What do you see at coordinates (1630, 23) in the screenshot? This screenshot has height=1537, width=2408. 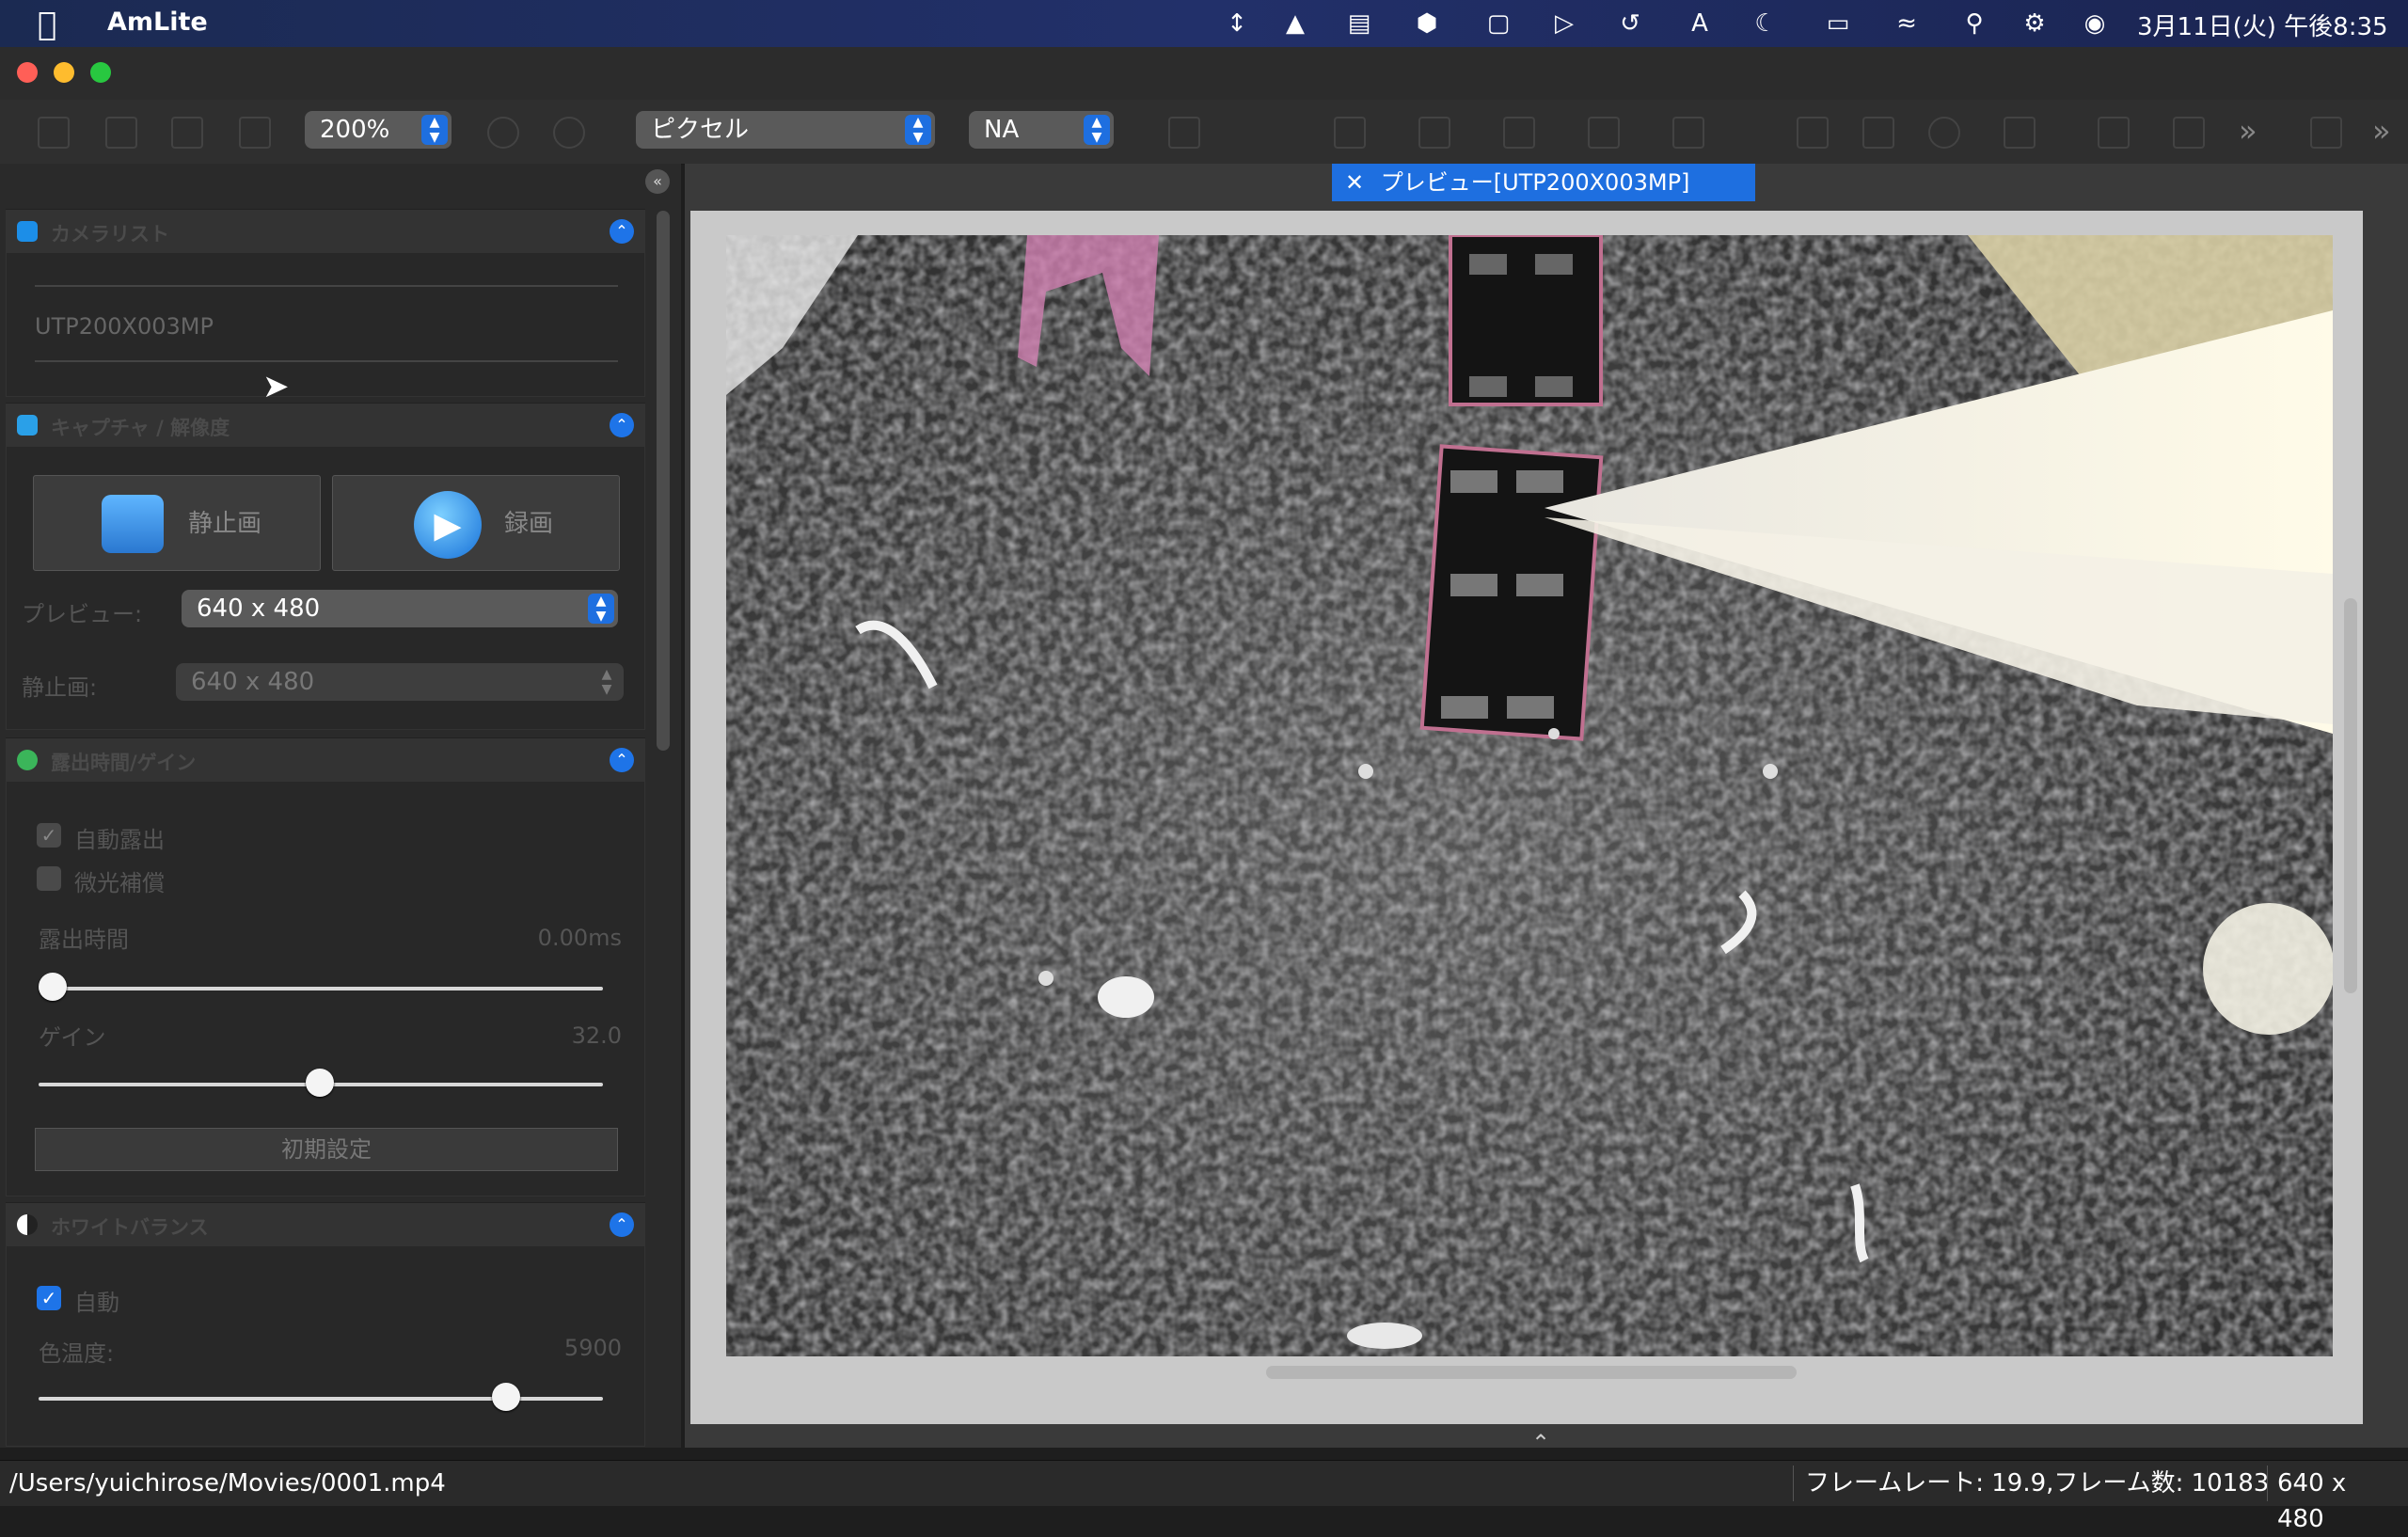 I see `history-icon: ↺` at bounding box center [1630, 23].